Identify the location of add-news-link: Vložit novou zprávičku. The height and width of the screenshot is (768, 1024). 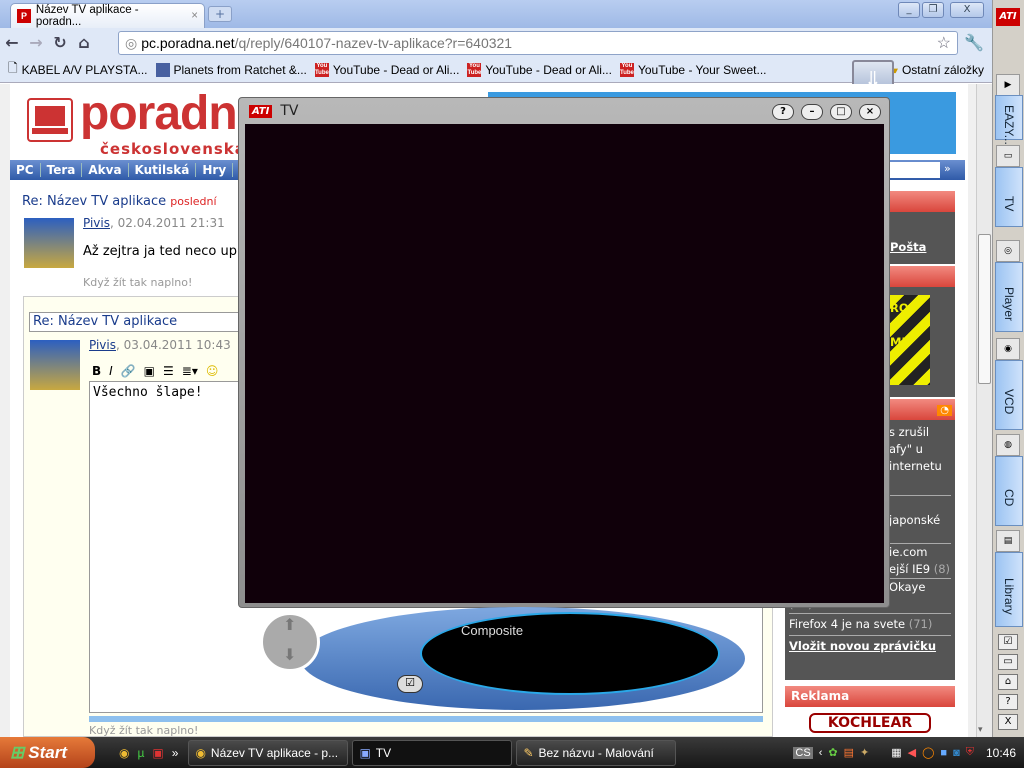
(870, 645).